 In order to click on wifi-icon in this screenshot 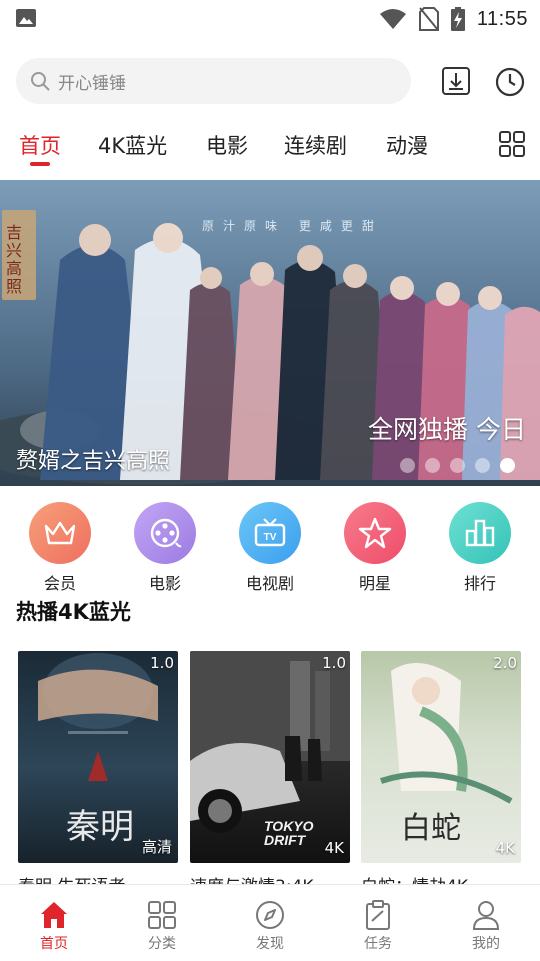, I will do `click(392, 19)`.